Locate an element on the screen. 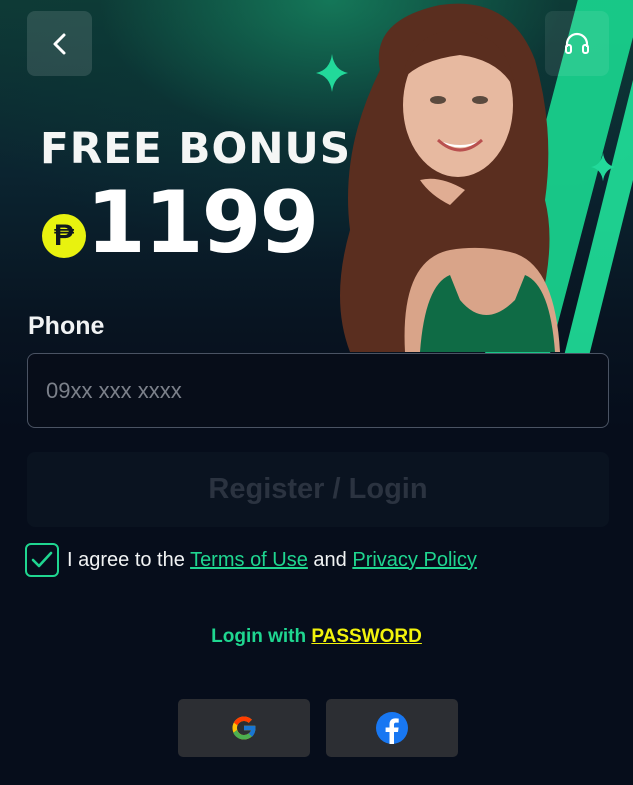 This screenshot has width=633, height=785. google-login-button is located at coordinates (244, 728).